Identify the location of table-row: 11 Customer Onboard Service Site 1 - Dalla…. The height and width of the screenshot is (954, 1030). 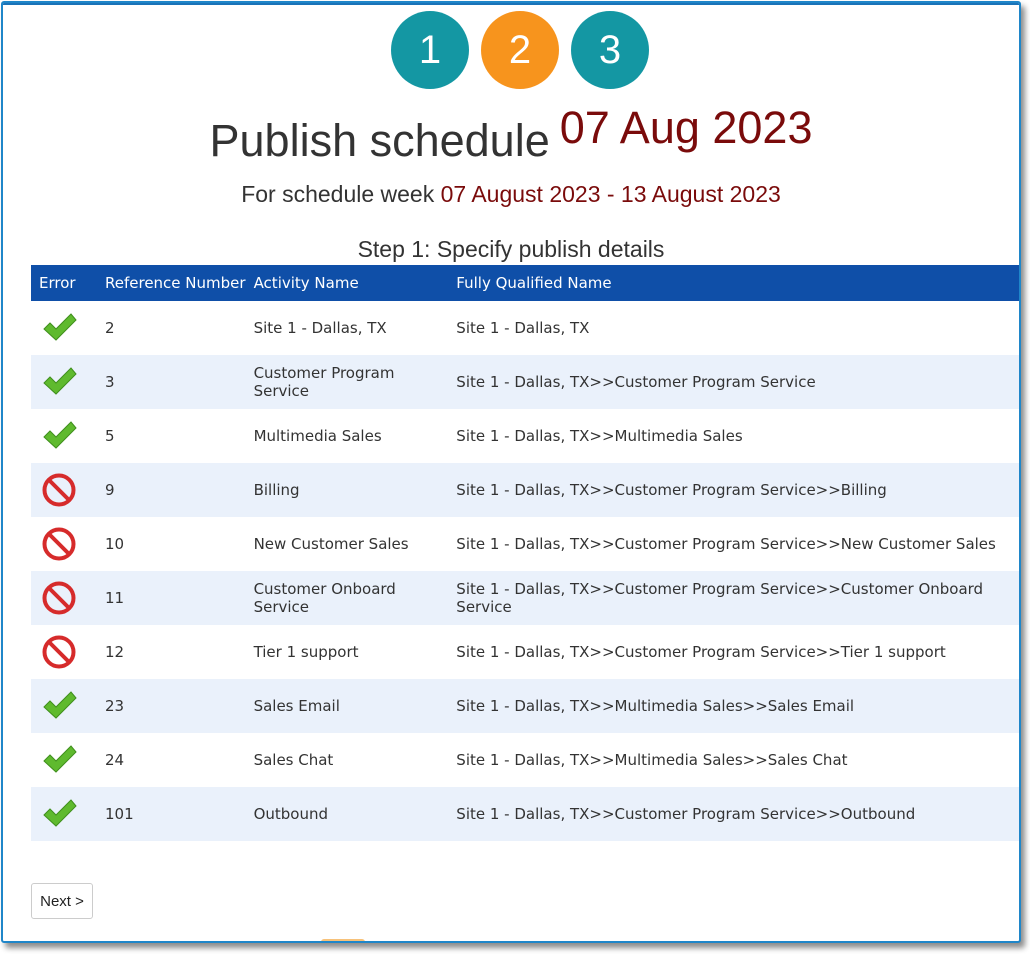
(525, 598).